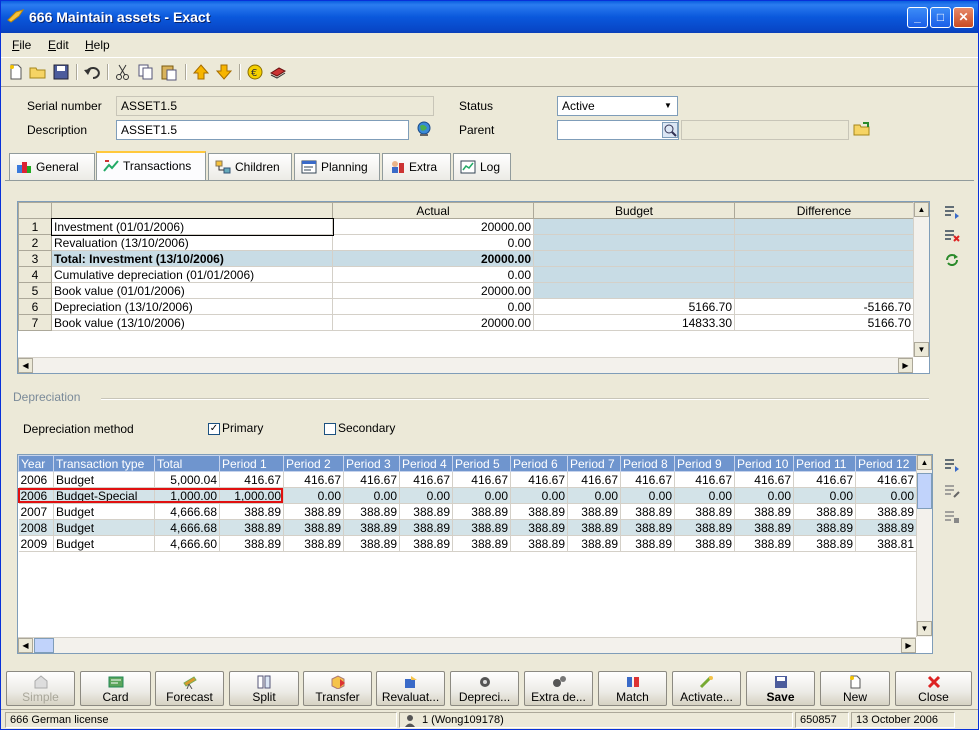 The width and height of the screenshot is (979, 730). I want to click on column-header-budget: Budget, so click(634, 210).